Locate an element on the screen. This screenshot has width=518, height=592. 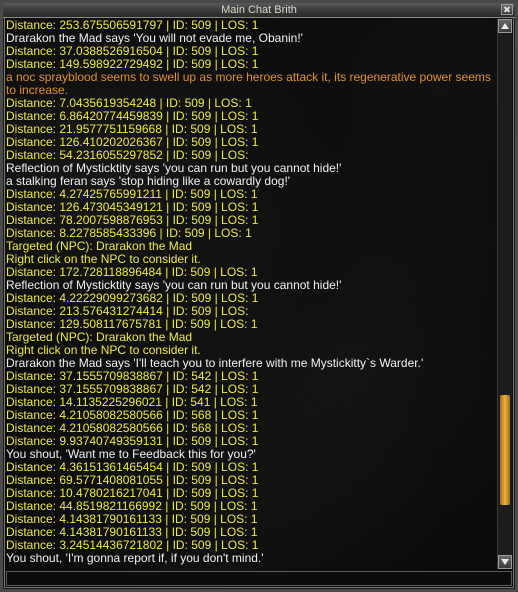
window-title: Main Chat Brith is located at coordinates (259, 10).